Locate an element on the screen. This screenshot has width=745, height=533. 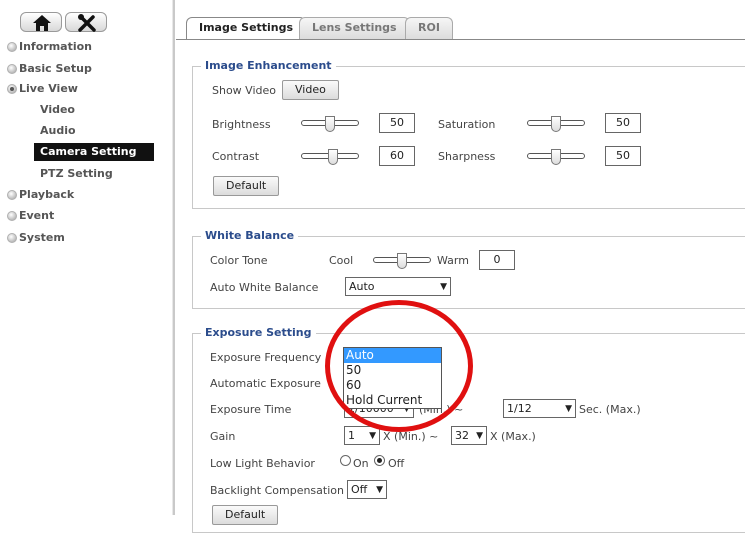
sidebar-item-label: Camera Setting is located at coordinates (88, 151).